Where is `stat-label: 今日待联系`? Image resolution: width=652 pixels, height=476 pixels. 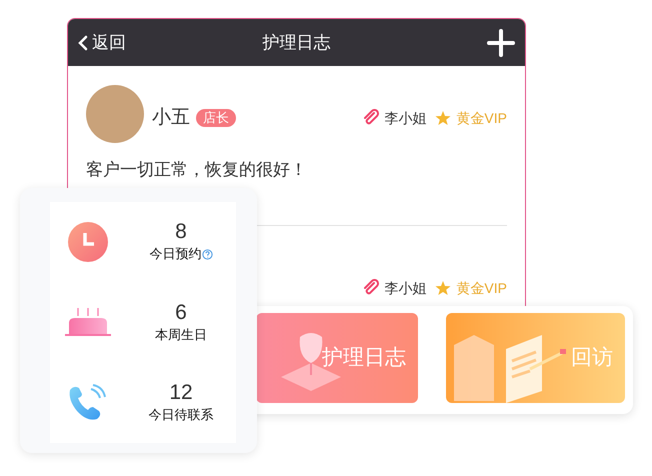 stat-label: 今日待联系 is located at coordinates (181, 415).